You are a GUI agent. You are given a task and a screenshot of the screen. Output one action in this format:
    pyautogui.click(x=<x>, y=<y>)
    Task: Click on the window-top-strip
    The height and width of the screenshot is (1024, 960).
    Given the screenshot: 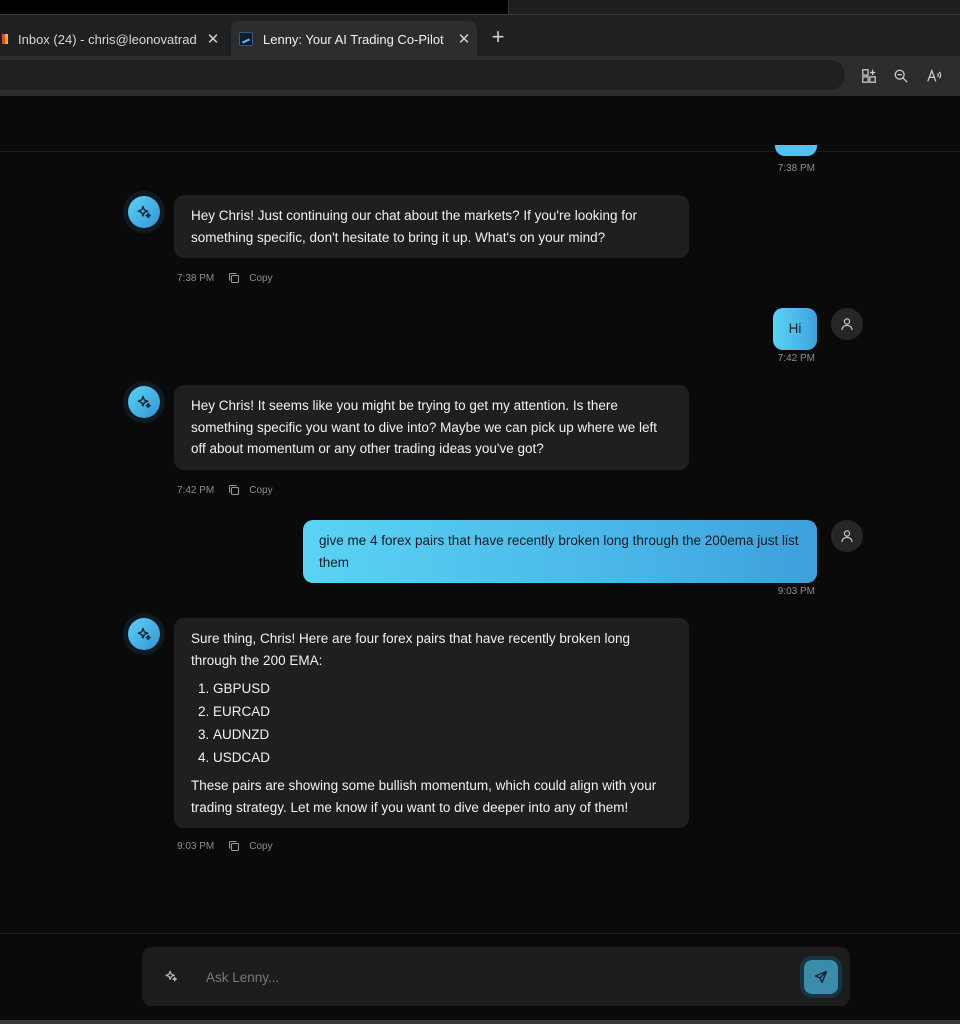 What is the action you would take?
    pyautogui.click(x=480, y=7)
    